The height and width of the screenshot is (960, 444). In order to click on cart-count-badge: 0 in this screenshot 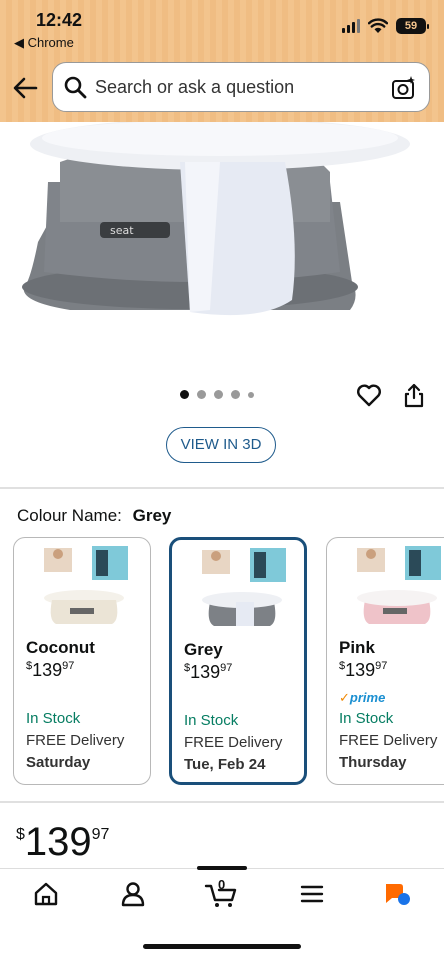, I will do `click(222, 884)`.